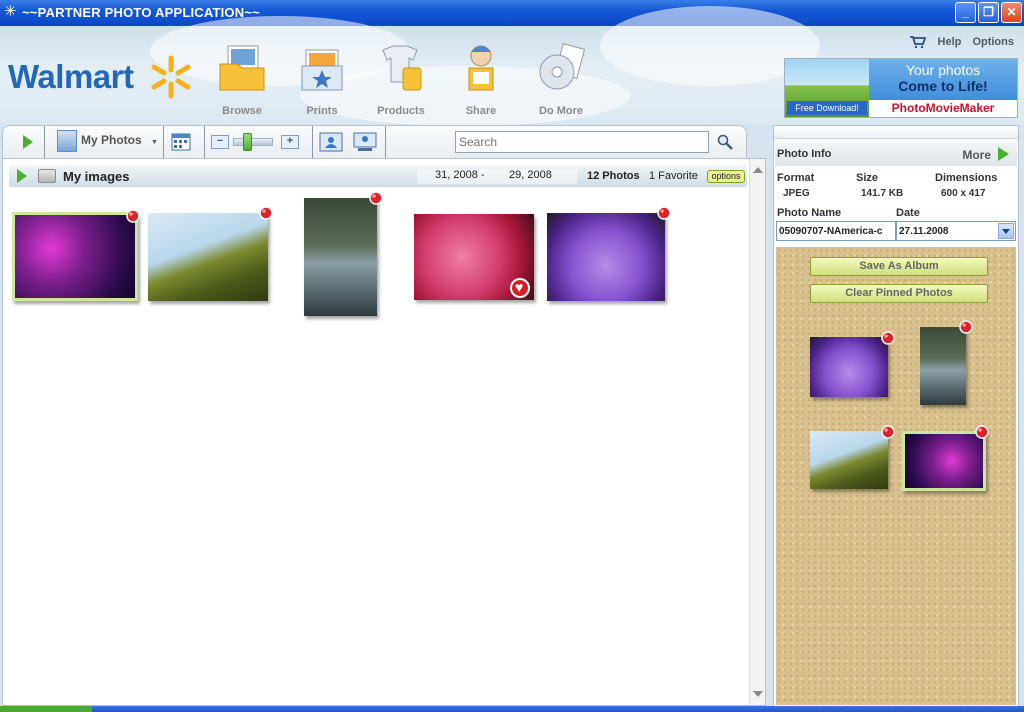 This screenshot has width=1024, height=712. Describe the element at coordinates (758, 694) in the screenshot. I see `scroll-down-icon` at that location.